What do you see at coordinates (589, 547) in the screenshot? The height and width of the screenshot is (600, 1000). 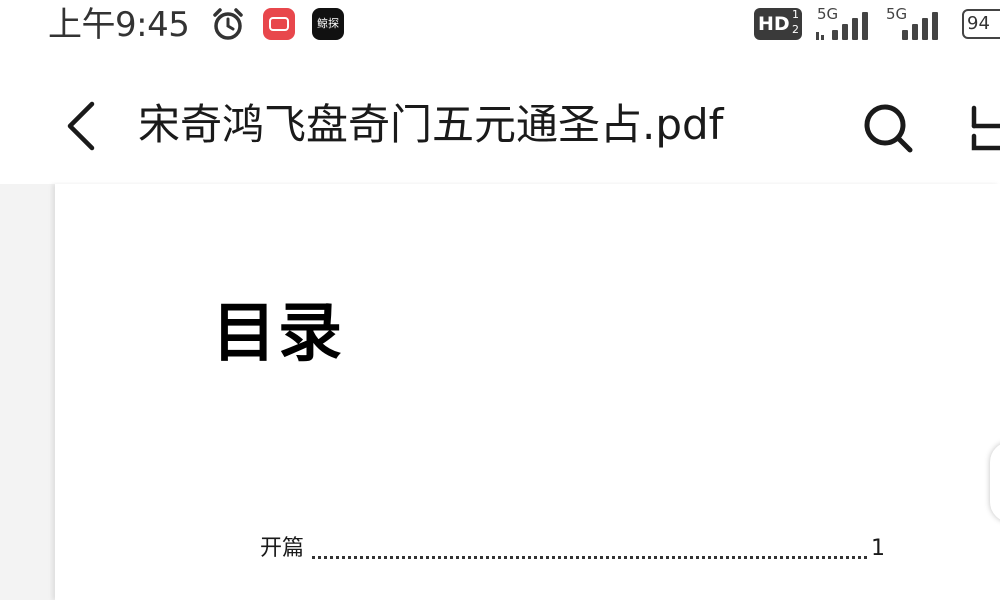 I see `toc-dot-leader` at bounding box center [589, 547].